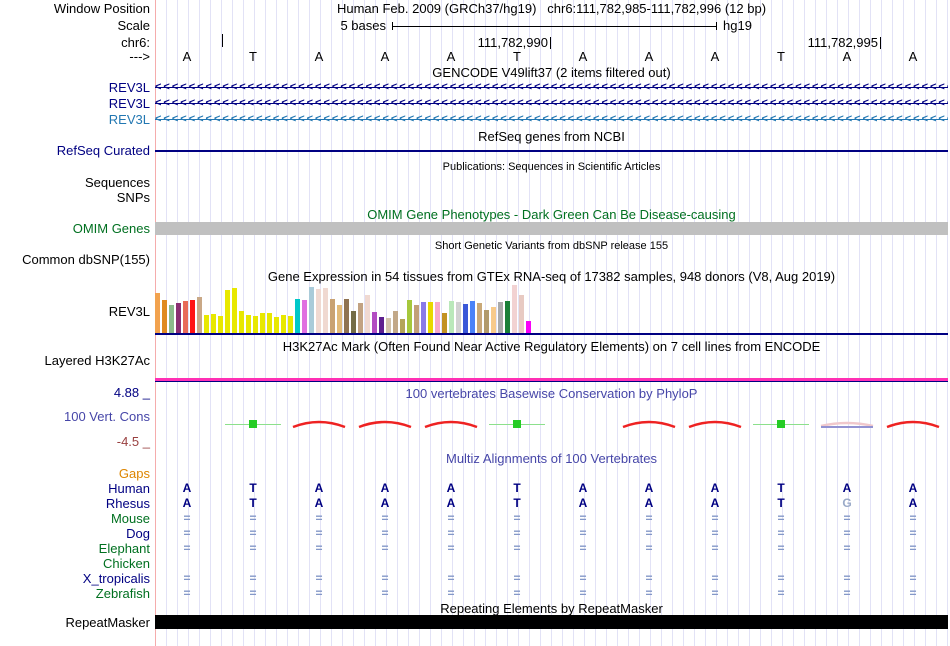 The height and width of the screenshot is (646, 950). Describe the element at coordinates (551, 136) in the screenshot. I see `refseq-track-title: RefSeq genes from NCBI` at that location.